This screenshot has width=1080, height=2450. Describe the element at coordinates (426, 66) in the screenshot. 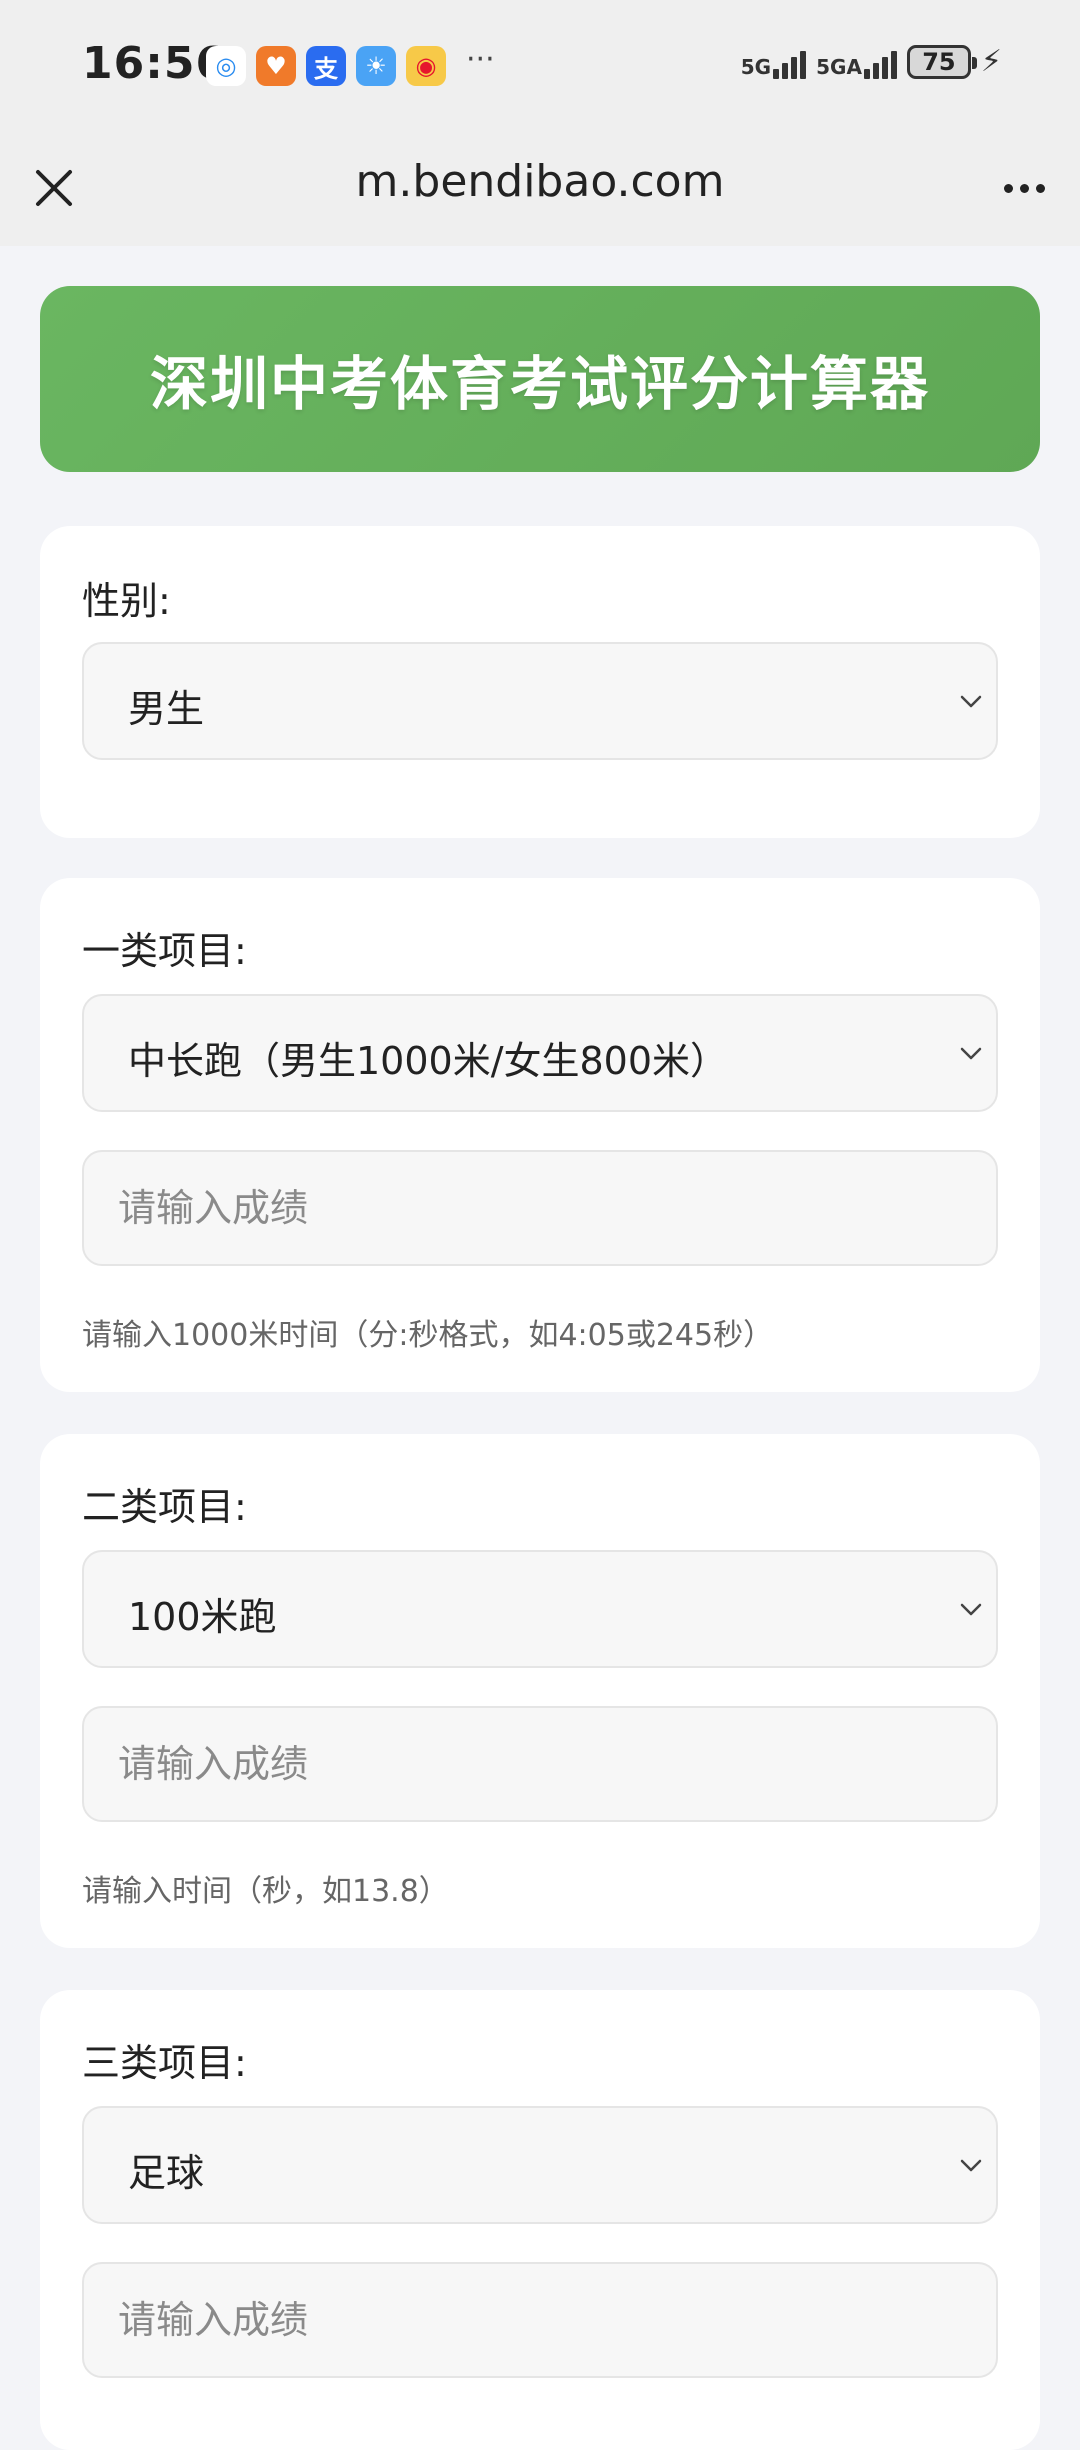

I see `weibo-icon: ◉` at that location.